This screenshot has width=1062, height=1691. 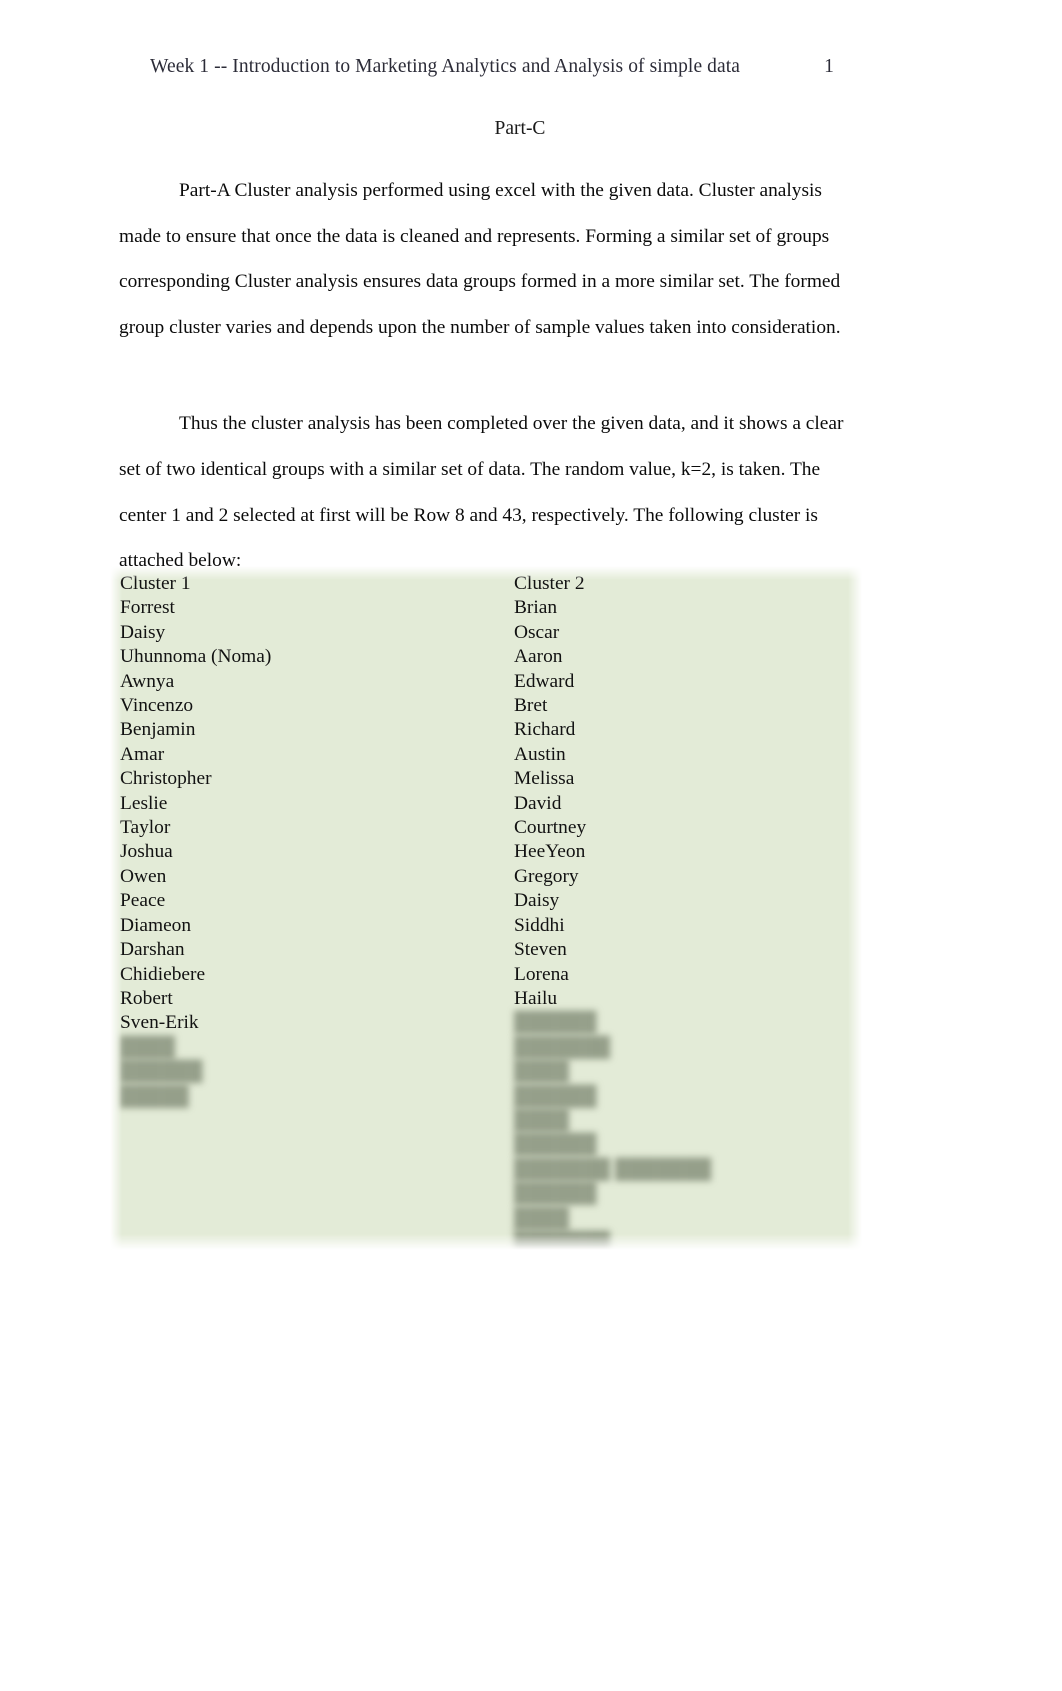 I want to click on cluster-1-name: Leslie, so click(x=144, y=803).